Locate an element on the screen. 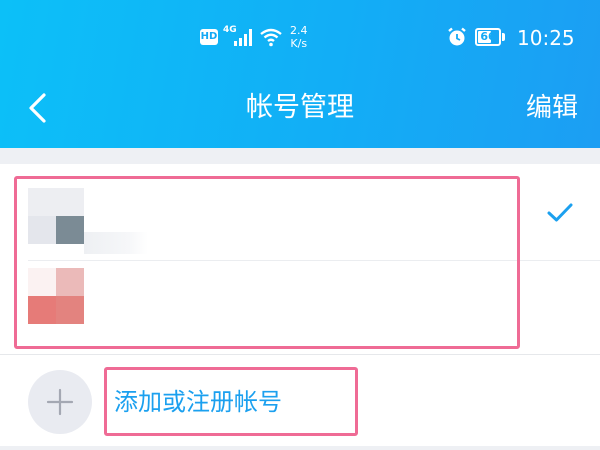 The height and width of the screenshot is (450, 600). battery-icon: 66 is located at coordinates (488, 37).